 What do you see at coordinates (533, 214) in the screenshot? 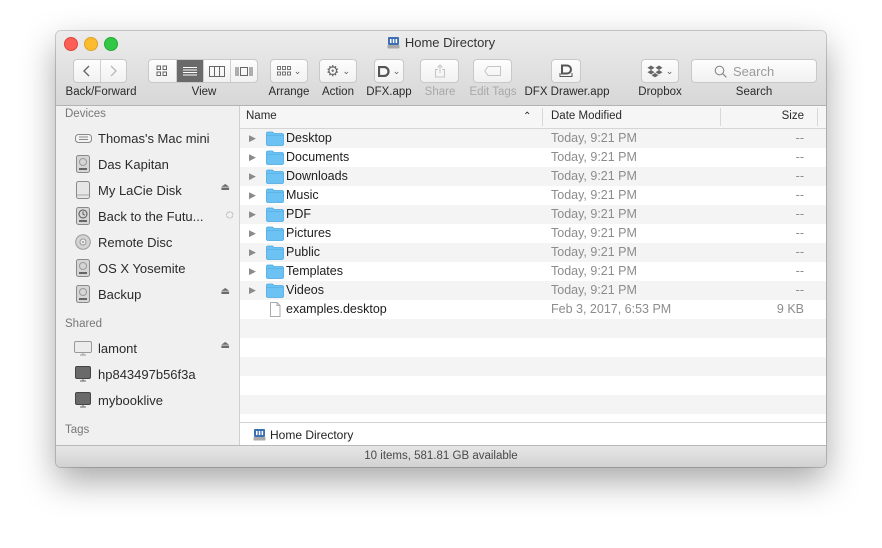
I see `table-row: ▶ PDF Today, 9:21 PM --` at bounding box center [533, 214].